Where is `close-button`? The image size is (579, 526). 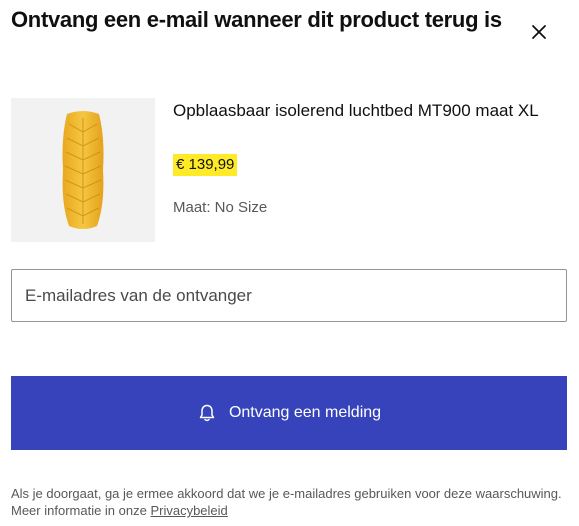
close-button is located at coordinates (539, 32).